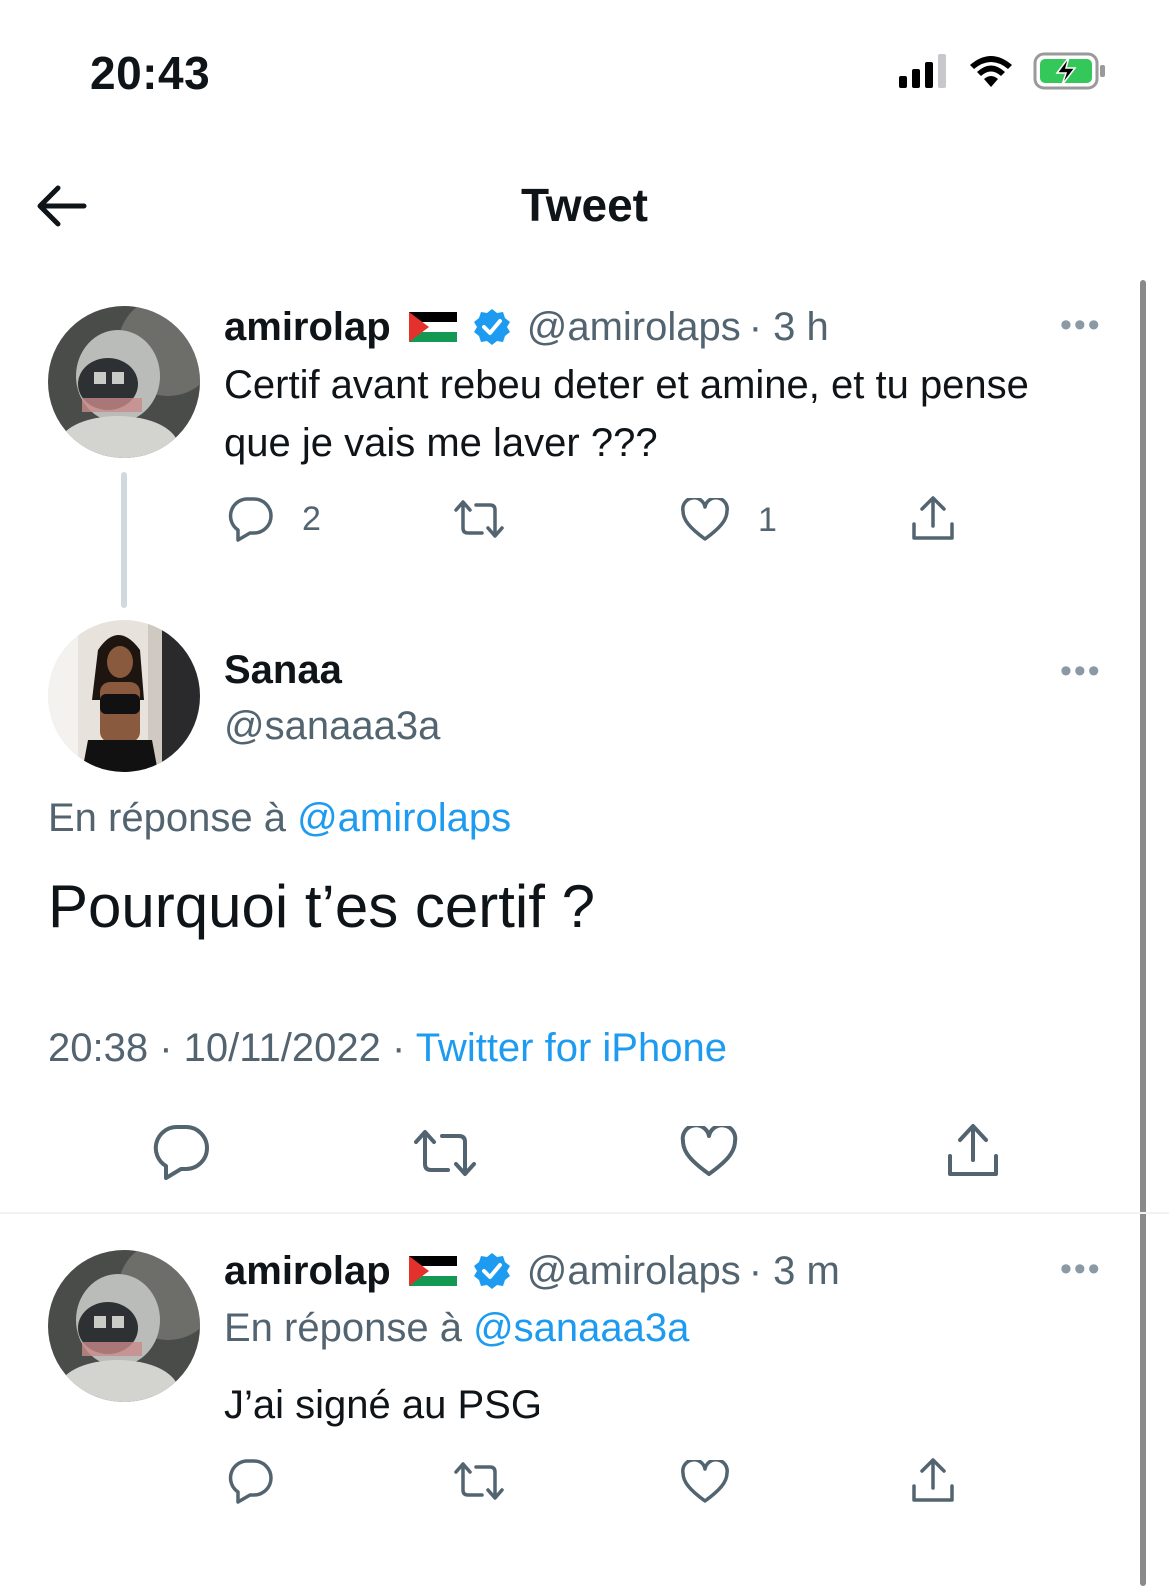 The height and width of the screenshot is (1586, 1169). What do you see at coordinates (273, 519) in the screenshot?
I see `reply-button: 2` at bounding box center [273, 519].